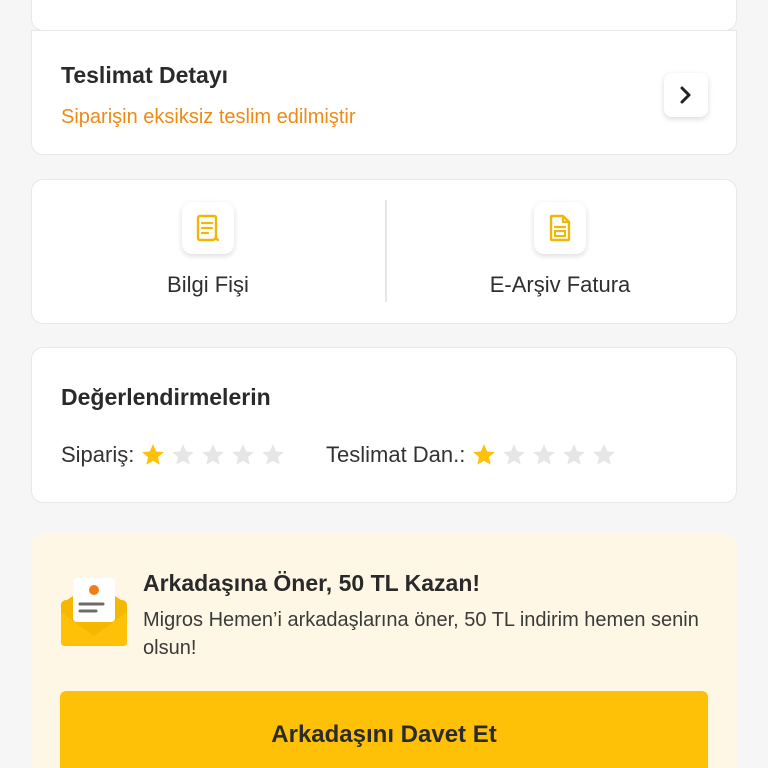 This screenshot has width=768, height=768. Describe the element at coordinates (560, 284) in the screenshot. I see `e-archive-invoice-label: E-Arşiv Fatura` at that location.